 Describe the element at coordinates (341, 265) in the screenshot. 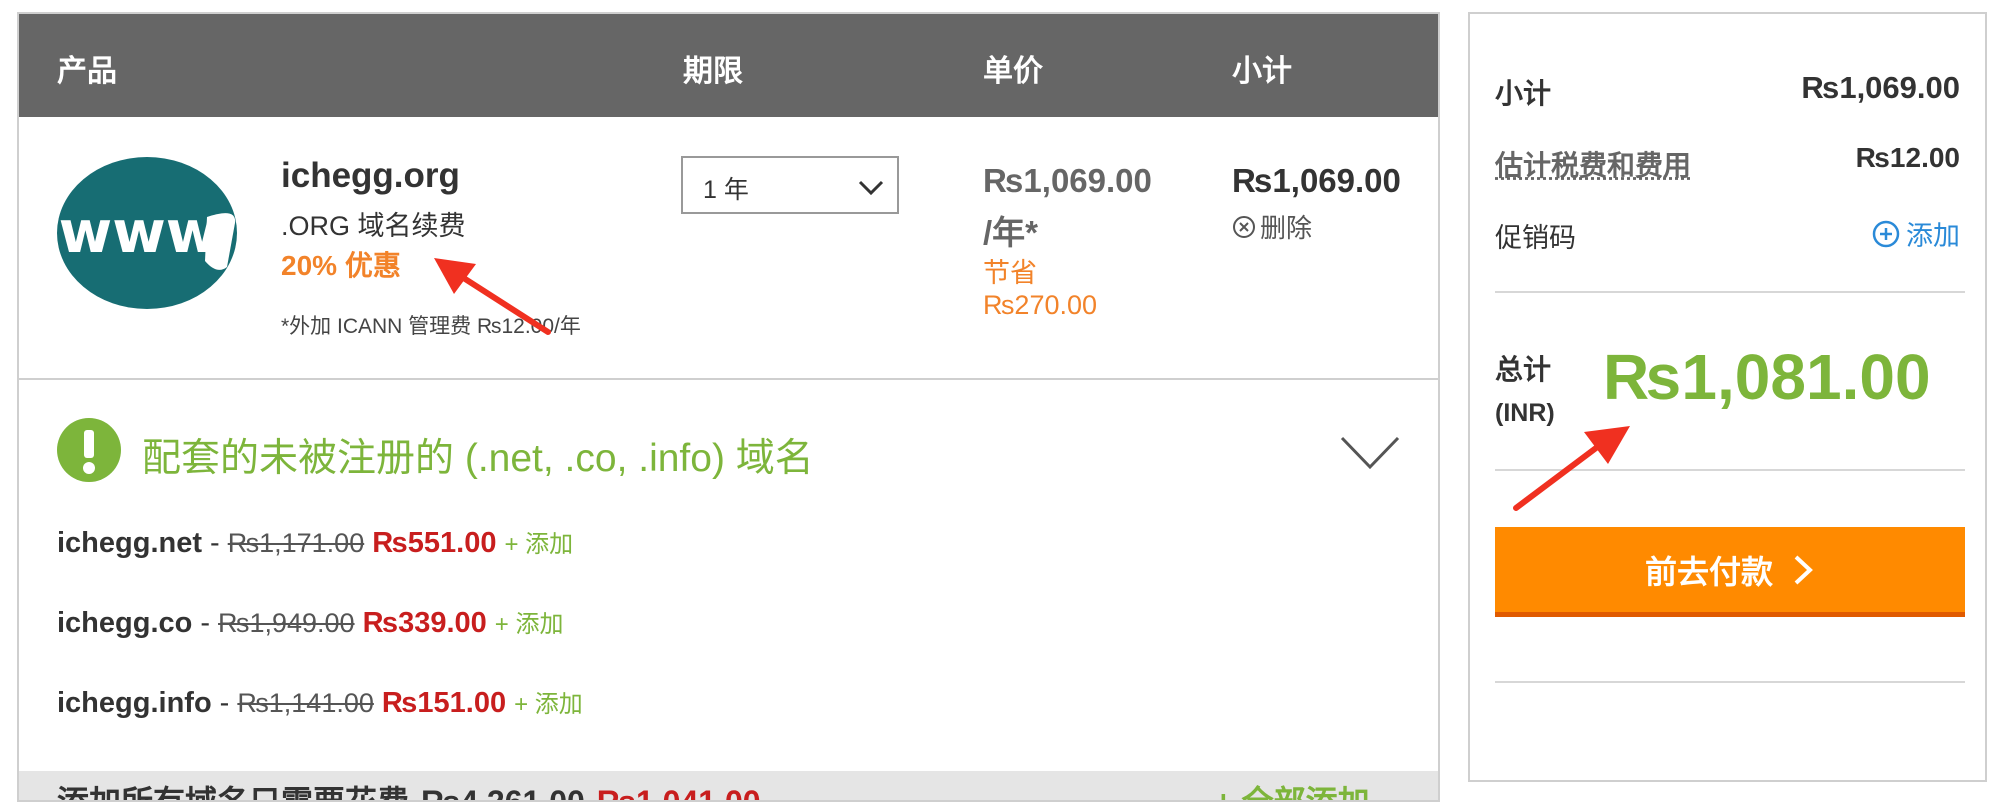

I see `discount-badge: 20% 优惠` at that location.